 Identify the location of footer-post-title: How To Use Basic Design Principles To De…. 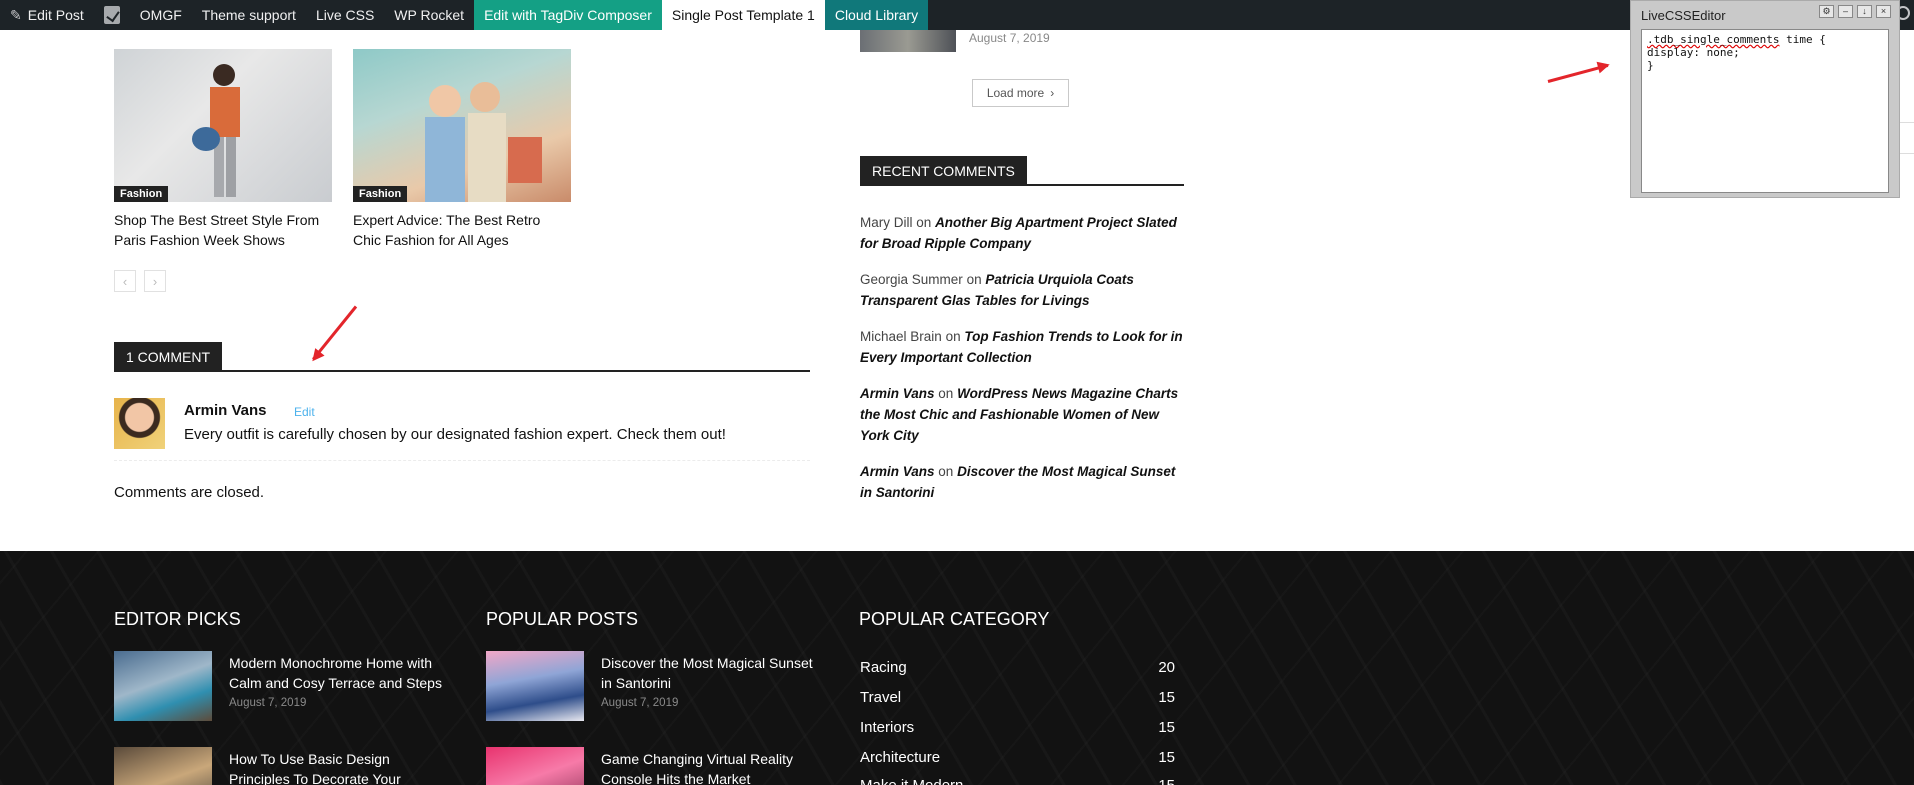
(341, 767).